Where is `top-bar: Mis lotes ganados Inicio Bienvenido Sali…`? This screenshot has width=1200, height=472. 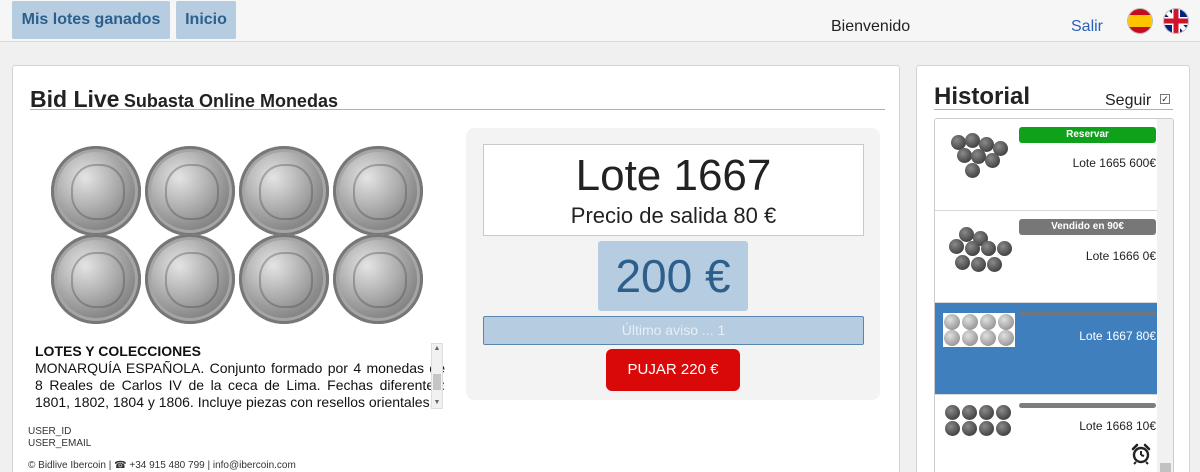
top-bar: Mis lotes ganados Inicio Bienvenido Sali… is located at coordinates (600, 21).